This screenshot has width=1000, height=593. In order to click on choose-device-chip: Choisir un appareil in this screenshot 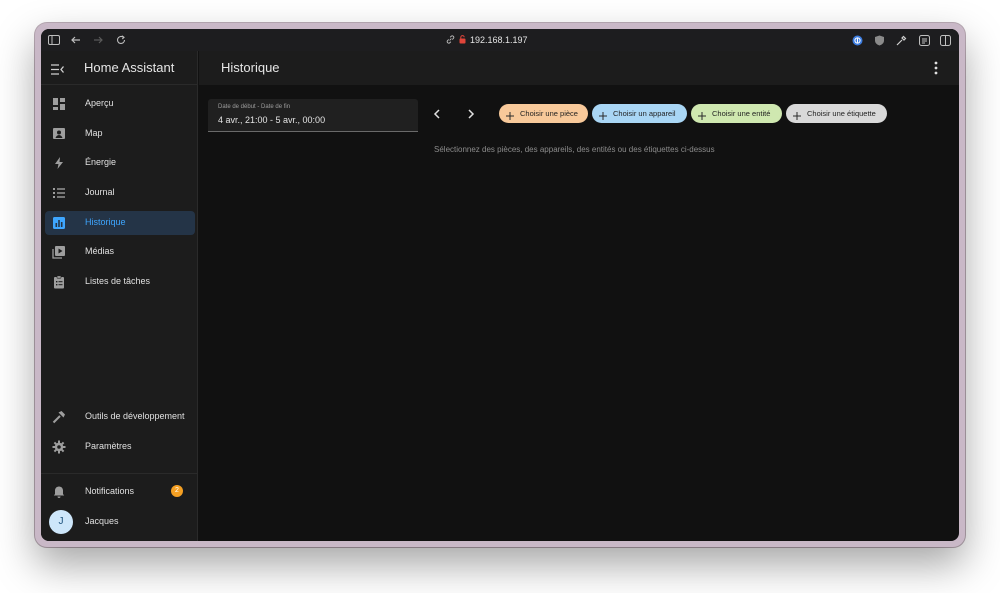, I will do `click(639, 113)`.